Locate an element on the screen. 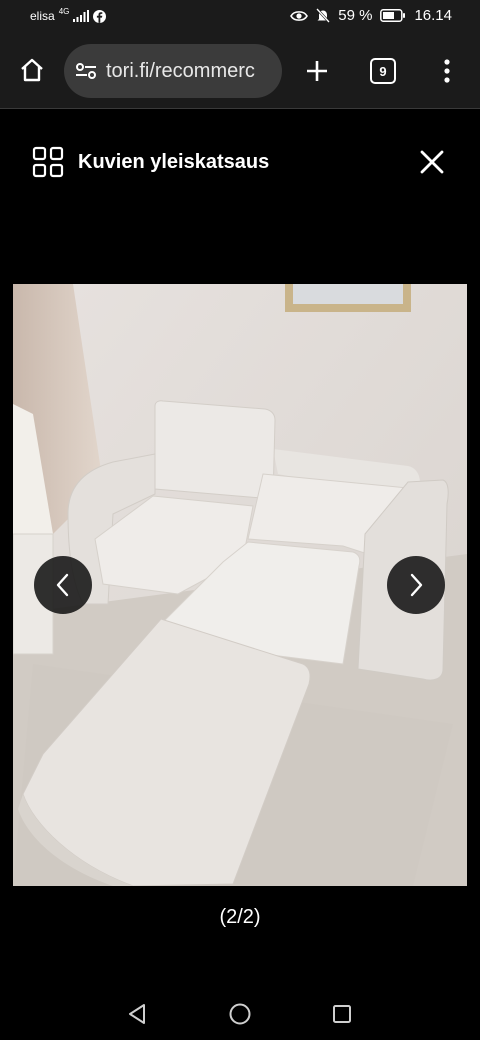 Image resolution: width=480 pixels, height=1040 pixels. image-viewer-header: Kuvien yleiskatsaus is located at coordinates (240, 163).